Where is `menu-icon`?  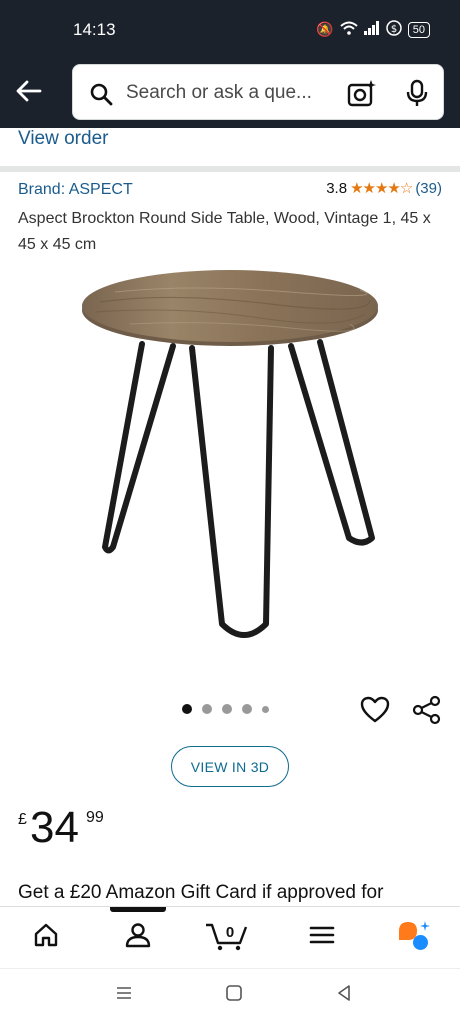
menu-icon is located at coordinates (322, 937).